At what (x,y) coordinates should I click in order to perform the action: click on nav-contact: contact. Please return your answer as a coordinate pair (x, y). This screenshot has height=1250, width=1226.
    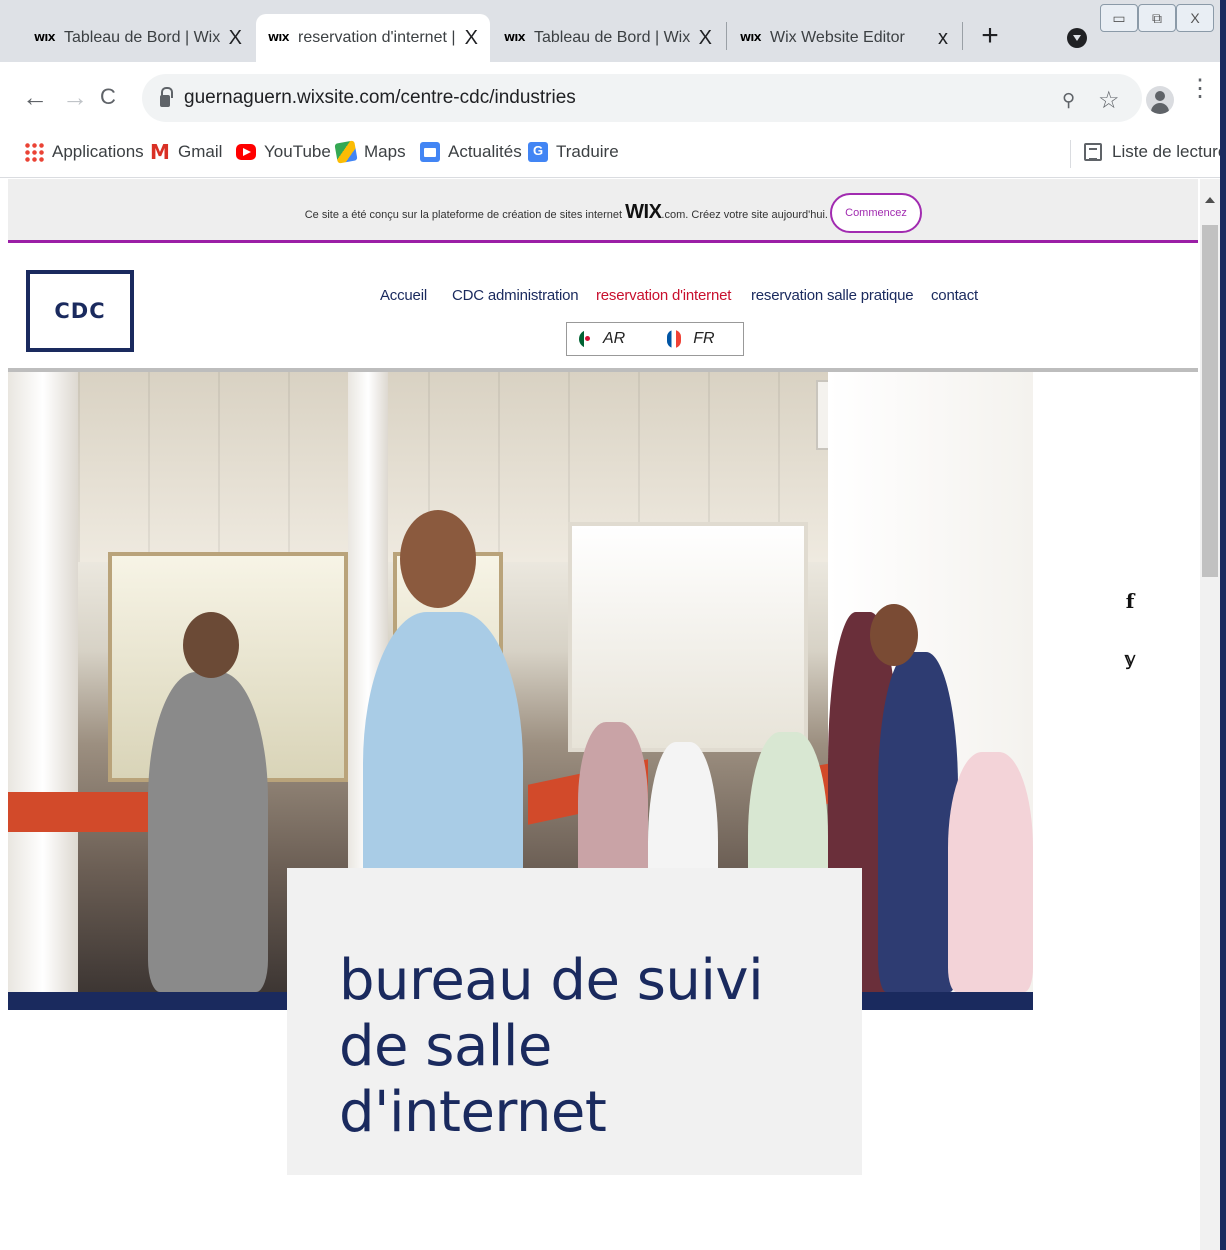
    Looking at the image, I should click on (954, 295).